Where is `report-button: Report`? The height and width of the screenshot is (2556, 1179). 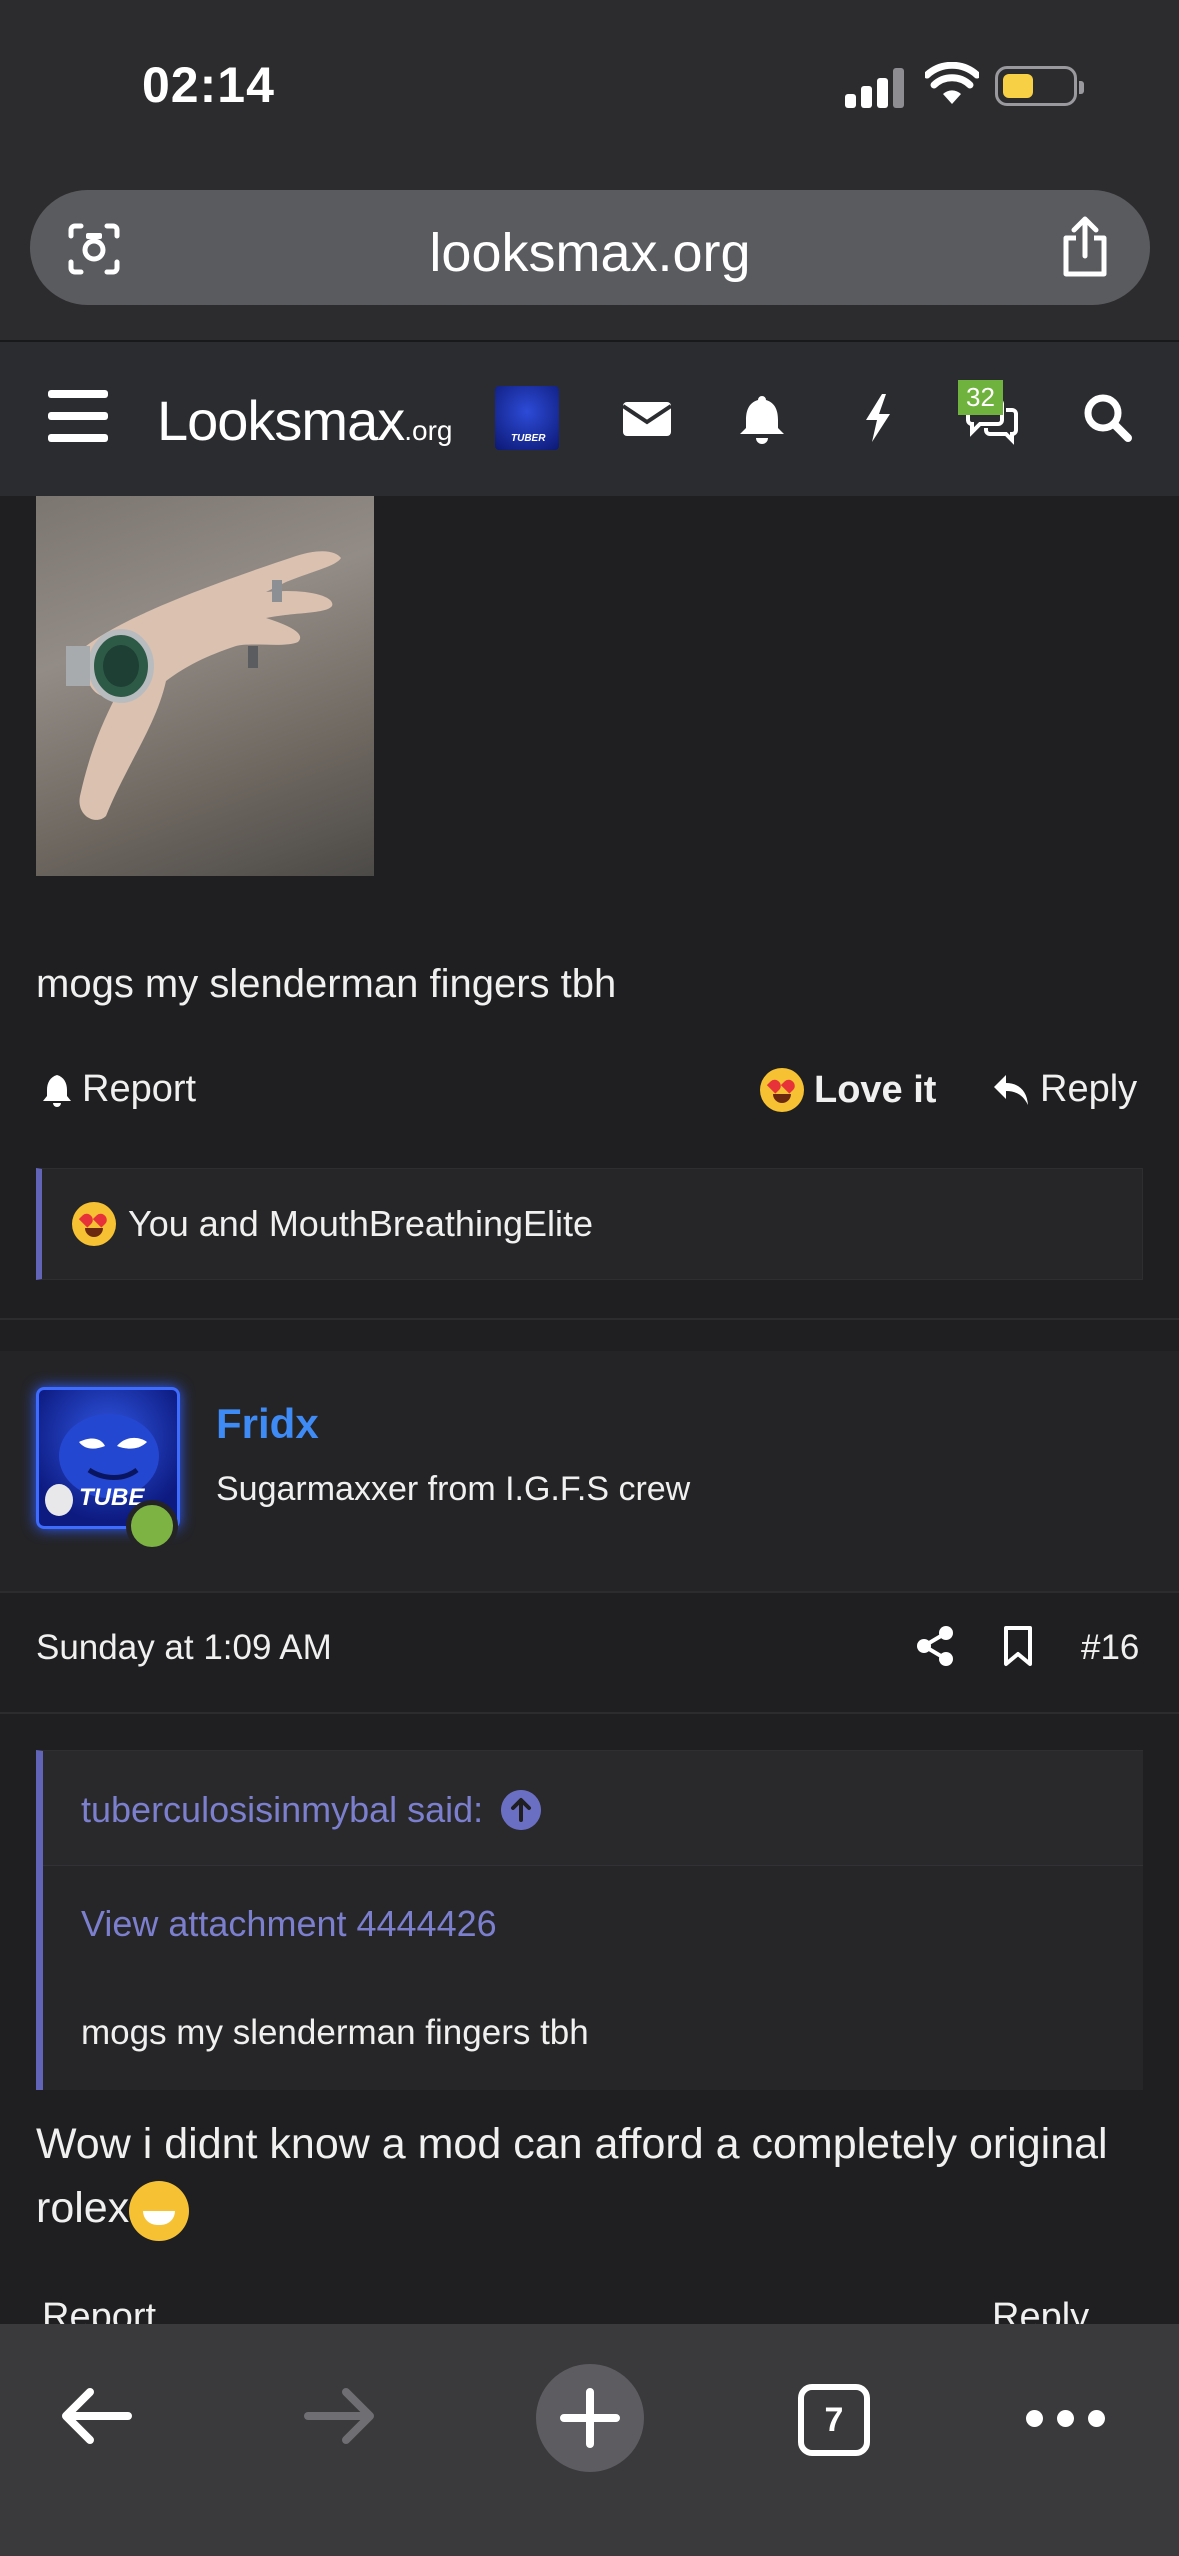
report-button: Report is located at coordinates (119, 1089).